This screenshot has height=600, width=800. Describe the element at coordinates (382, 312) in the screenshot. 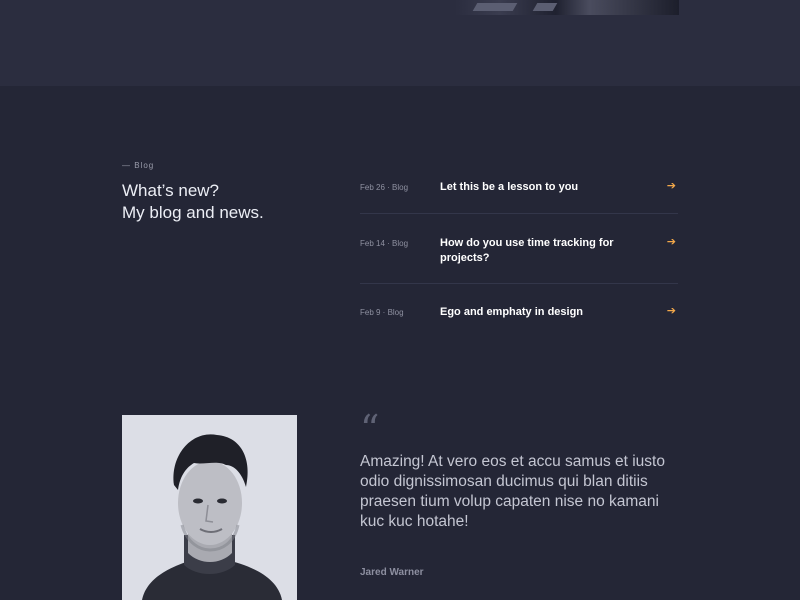

I see `post-meta: Feb 9 · Blog` at that location.